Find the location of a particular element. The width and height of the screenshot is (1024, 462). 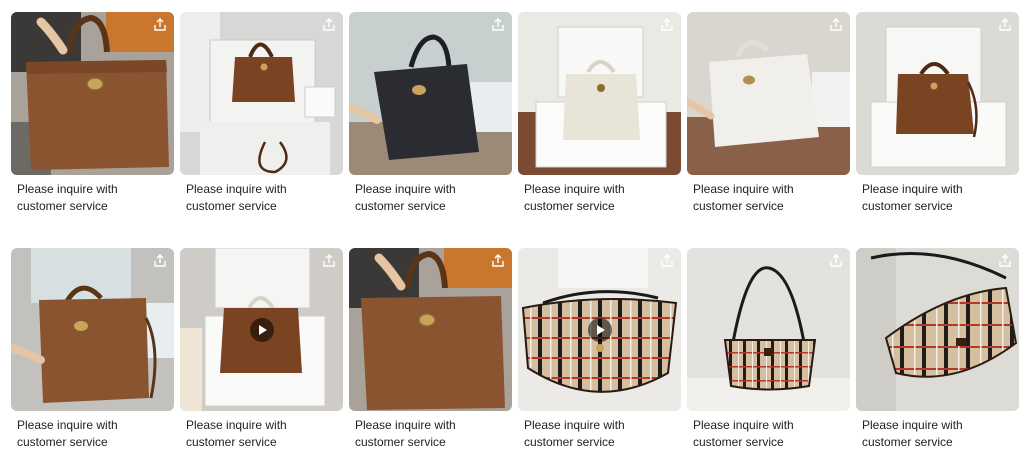

white-tote-photo is located at coordinates (768, 93).